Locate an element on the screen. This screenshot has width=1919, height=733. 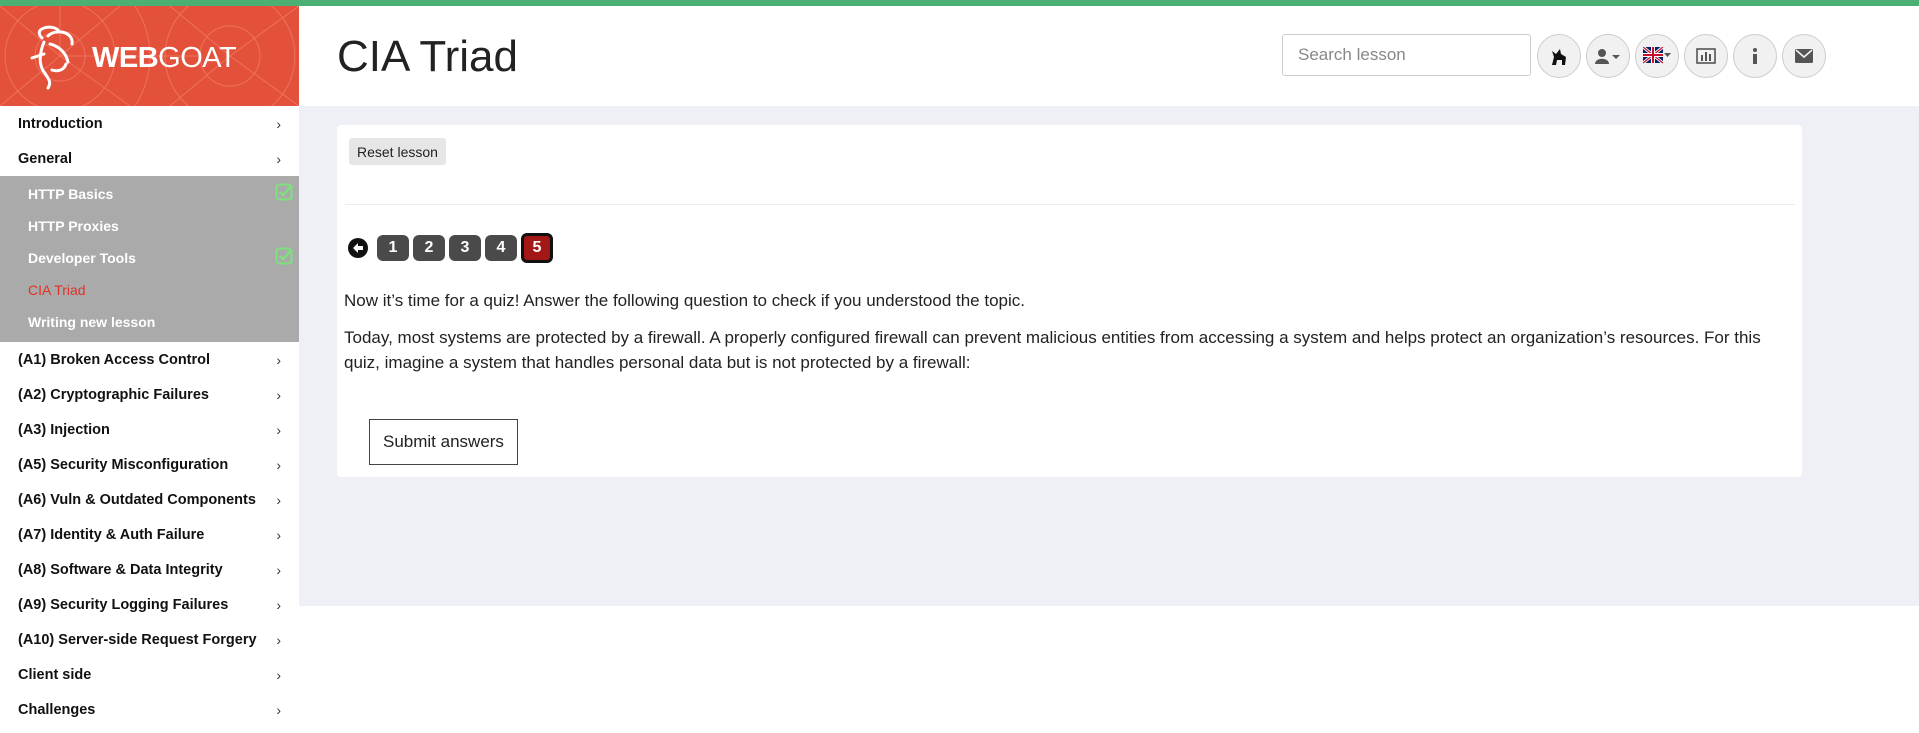
reset-lesson-button: Reset lesson is located at coordinates (397, 151).